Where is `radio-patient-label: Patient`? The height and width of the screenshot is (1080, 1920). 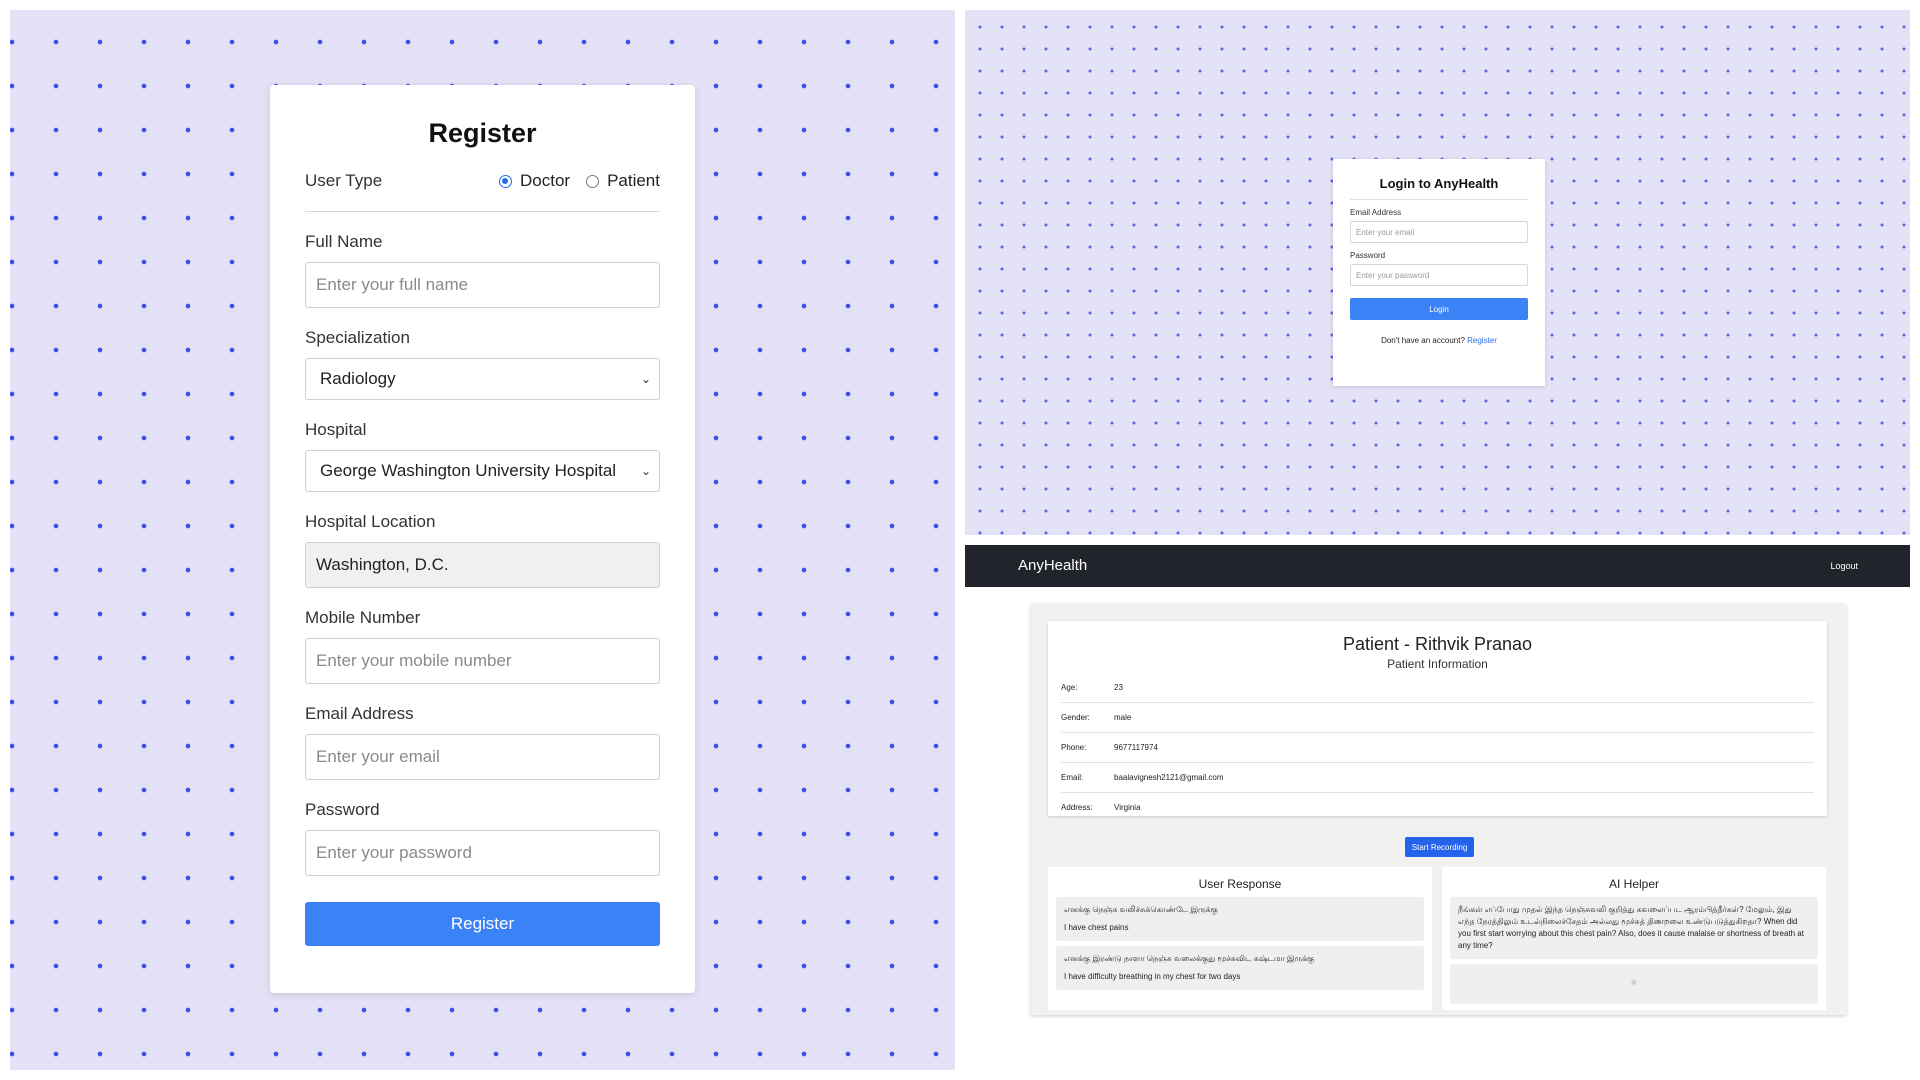
radio-patient-label: Patient is located at coordinates (633, 180).